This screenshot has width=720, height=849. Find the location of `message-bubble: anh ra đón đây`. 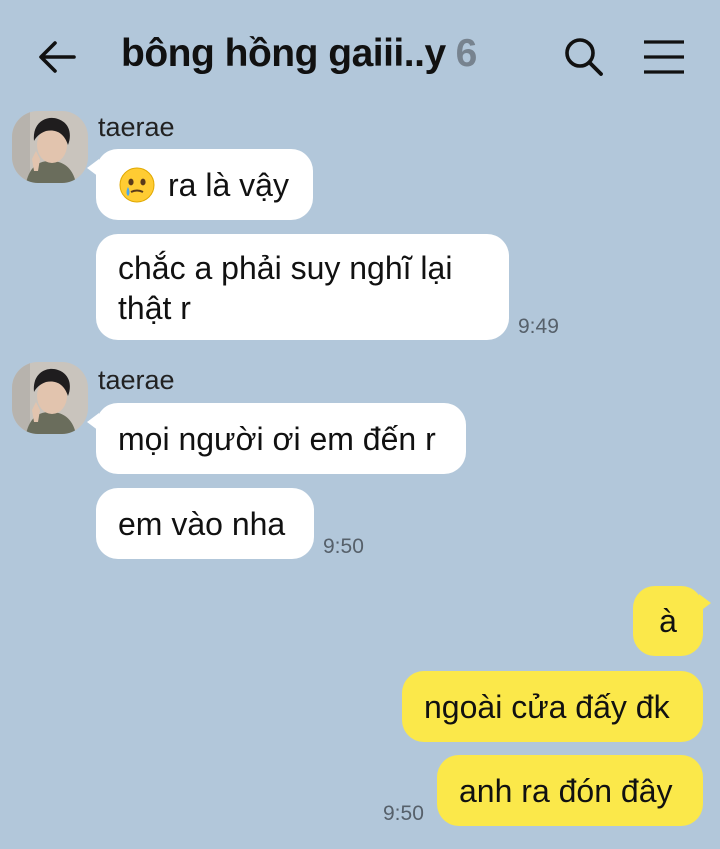

message-bubble: anh ra đón đây is located at coordinates (570, 790).